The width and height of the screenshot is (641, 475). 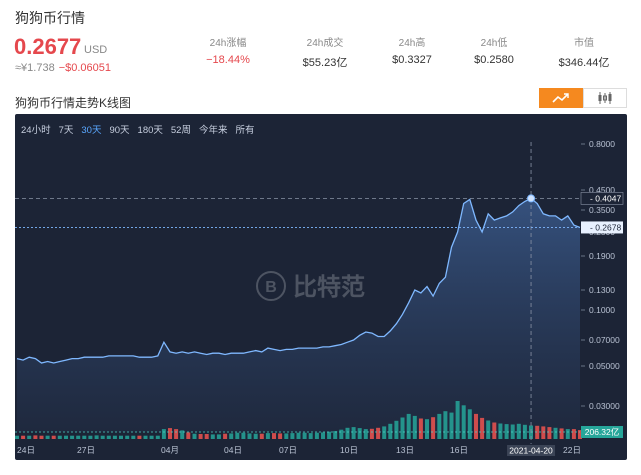 I want to click on price-subline: ≈¥1.738 −$0.06051, so click(x=63, y=68).